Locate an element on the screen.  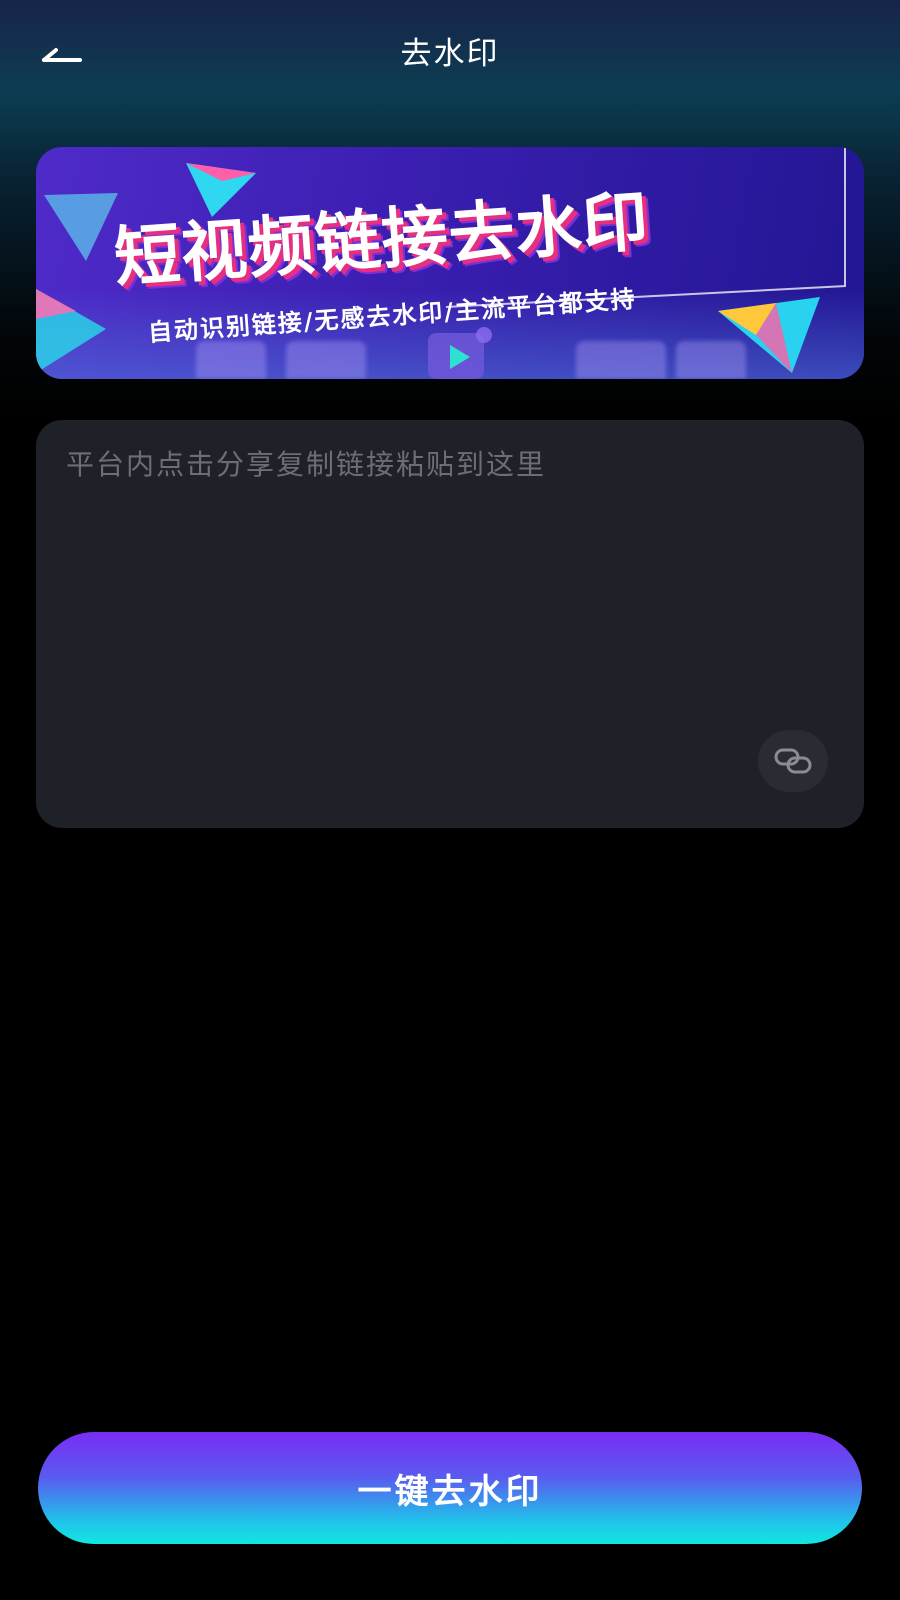
video-play-icon is located at coordinates (460, 353).